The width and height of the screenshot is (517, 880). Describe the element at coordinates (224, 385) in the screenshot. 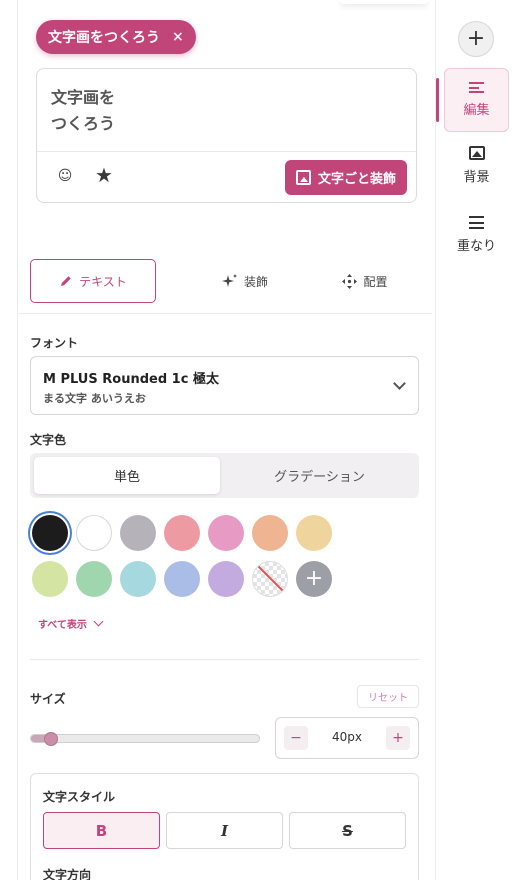

I see `font-select: M PLUS Rounded 1c 極太 まる文字 あいうえお` at that location.